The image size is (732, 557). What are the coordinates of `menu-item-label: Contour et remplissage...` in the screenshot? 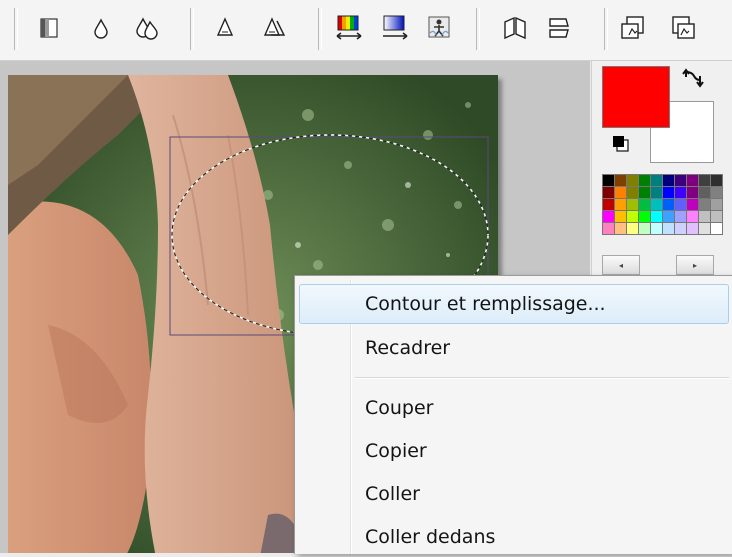 It's located at (485, 304).